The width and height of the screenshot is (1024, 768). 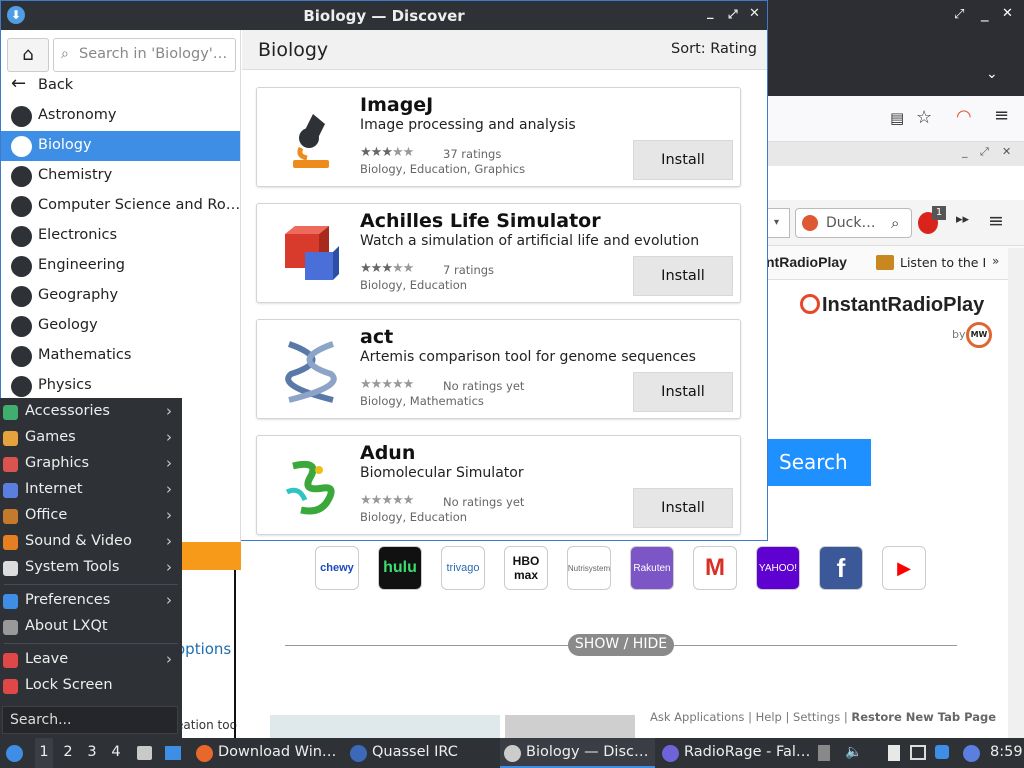 What do you see at coordinates (992, 74) in the screenshot?
I see `chevron-down-icon: ⌄` at bounding box center [992, 74].